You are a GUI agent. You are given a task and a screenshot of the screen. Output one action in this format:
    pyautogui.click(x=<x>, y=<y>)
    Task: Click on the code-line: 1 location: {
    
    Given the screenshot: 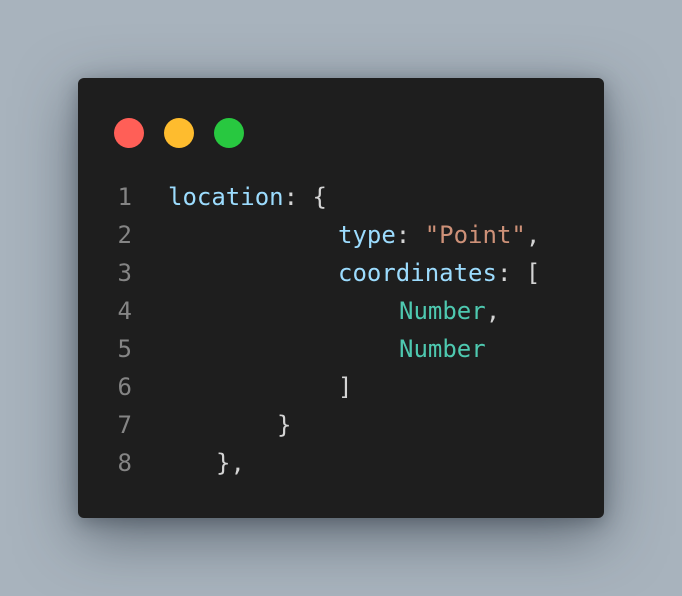 What is the action you would take?
    pyautogui.click(x=341, y=197)
    